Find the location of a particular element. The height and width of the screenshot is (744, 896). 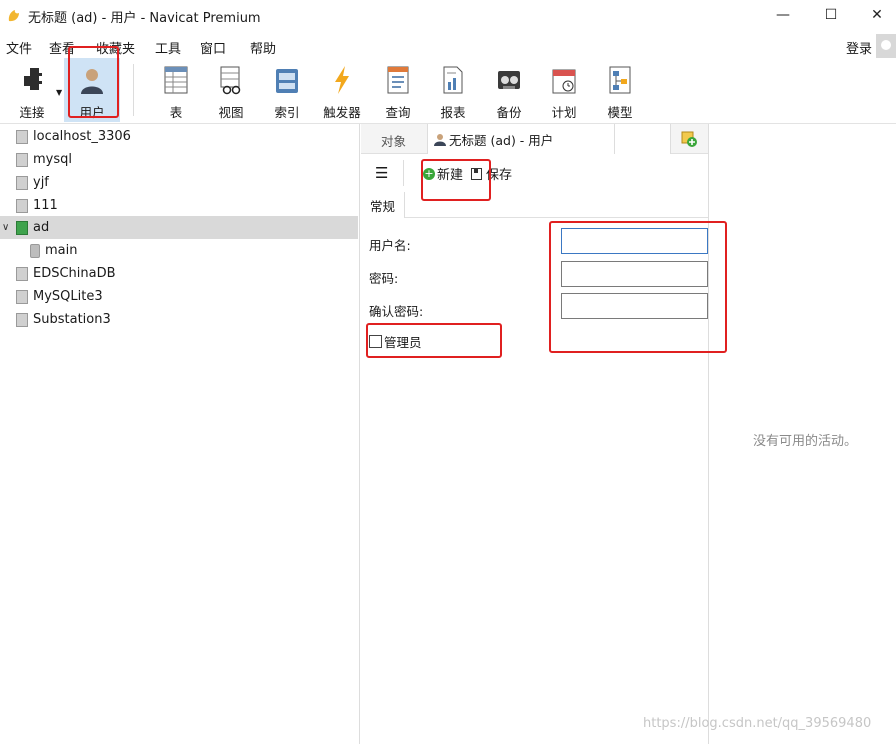

chevron-down-icon: ∨ is located at coordinates (8, 227).